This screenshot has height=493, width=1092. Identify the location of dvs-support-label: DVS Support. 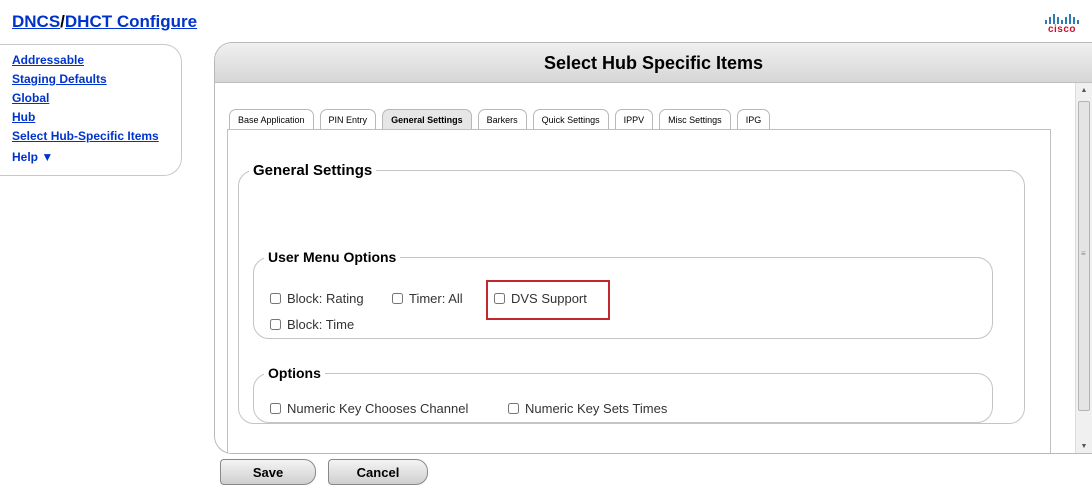
(549, 298).